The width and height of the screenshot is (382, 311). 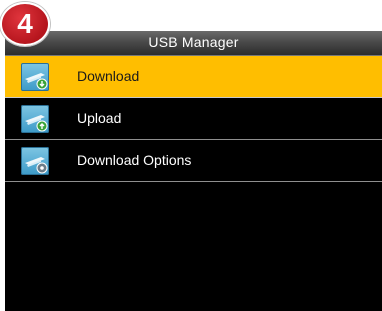 What do you see at coordinates (99, 118) in the screenshot?
I see `menu-item-label: Upload` at bounding box center [99, 118].